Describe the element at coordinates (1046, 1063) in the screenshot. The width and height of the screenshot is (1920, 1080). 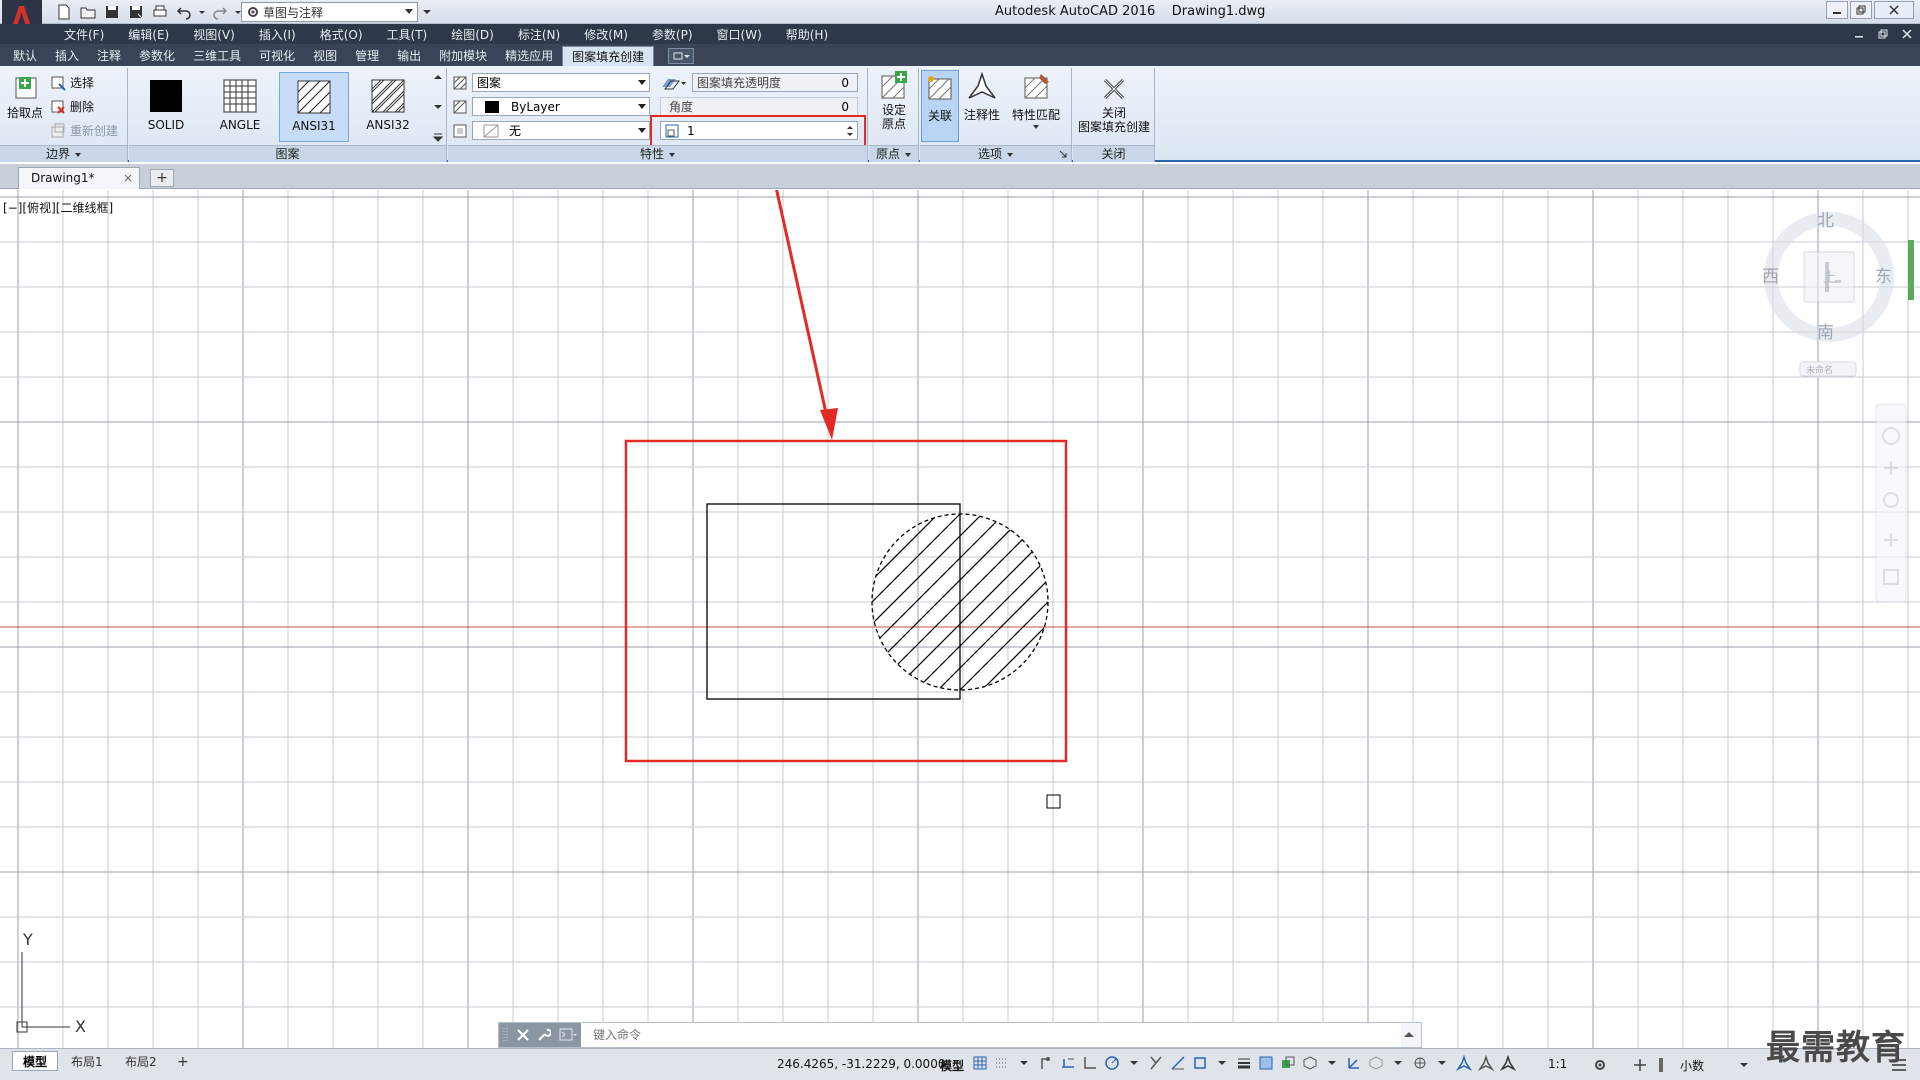
I see `infer-constraints-icon` at that location.